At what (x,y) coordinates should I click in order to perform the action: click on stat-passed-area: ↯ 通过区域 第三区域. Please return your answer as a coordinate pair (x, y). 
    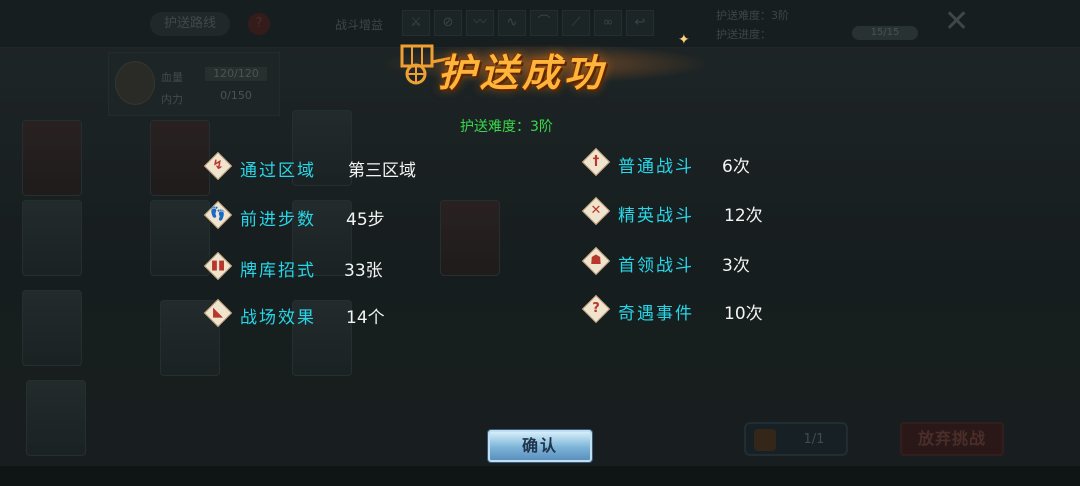
    Looking at the image, I should click on (333, 167).